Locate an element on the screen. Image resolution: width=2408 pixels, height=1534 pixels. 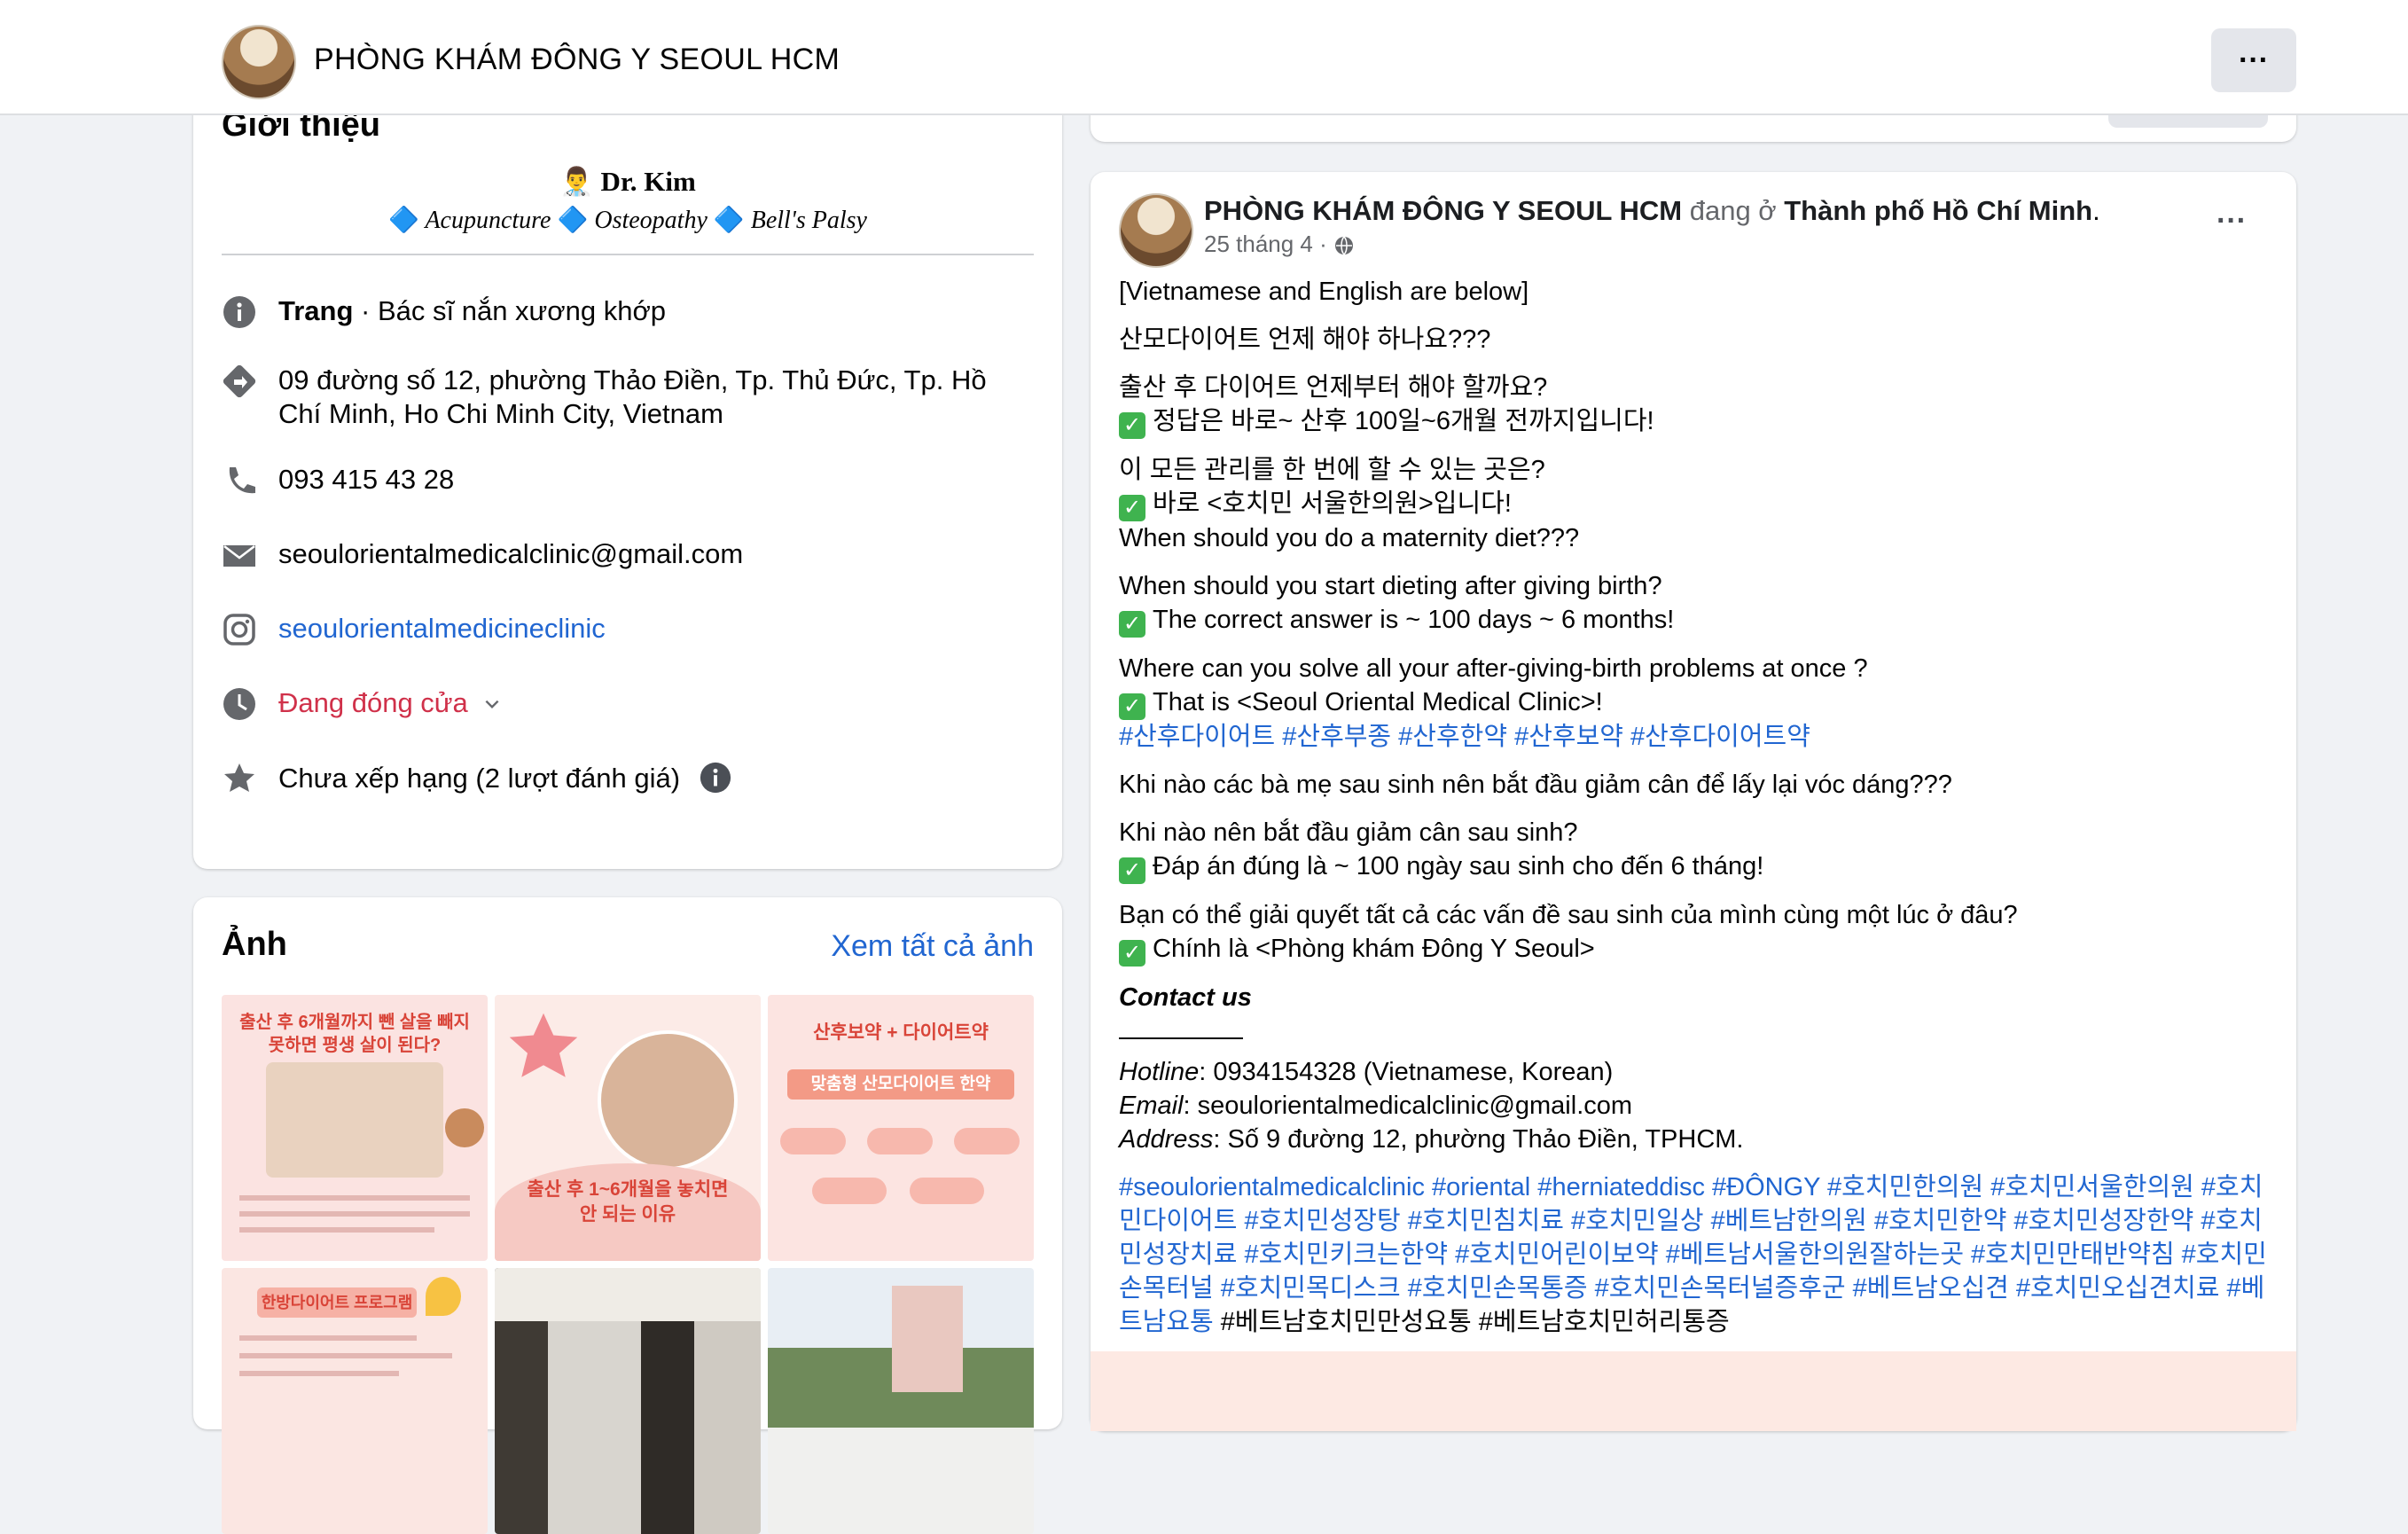
mother-baby-photo is located at coordinates (668, 1100).